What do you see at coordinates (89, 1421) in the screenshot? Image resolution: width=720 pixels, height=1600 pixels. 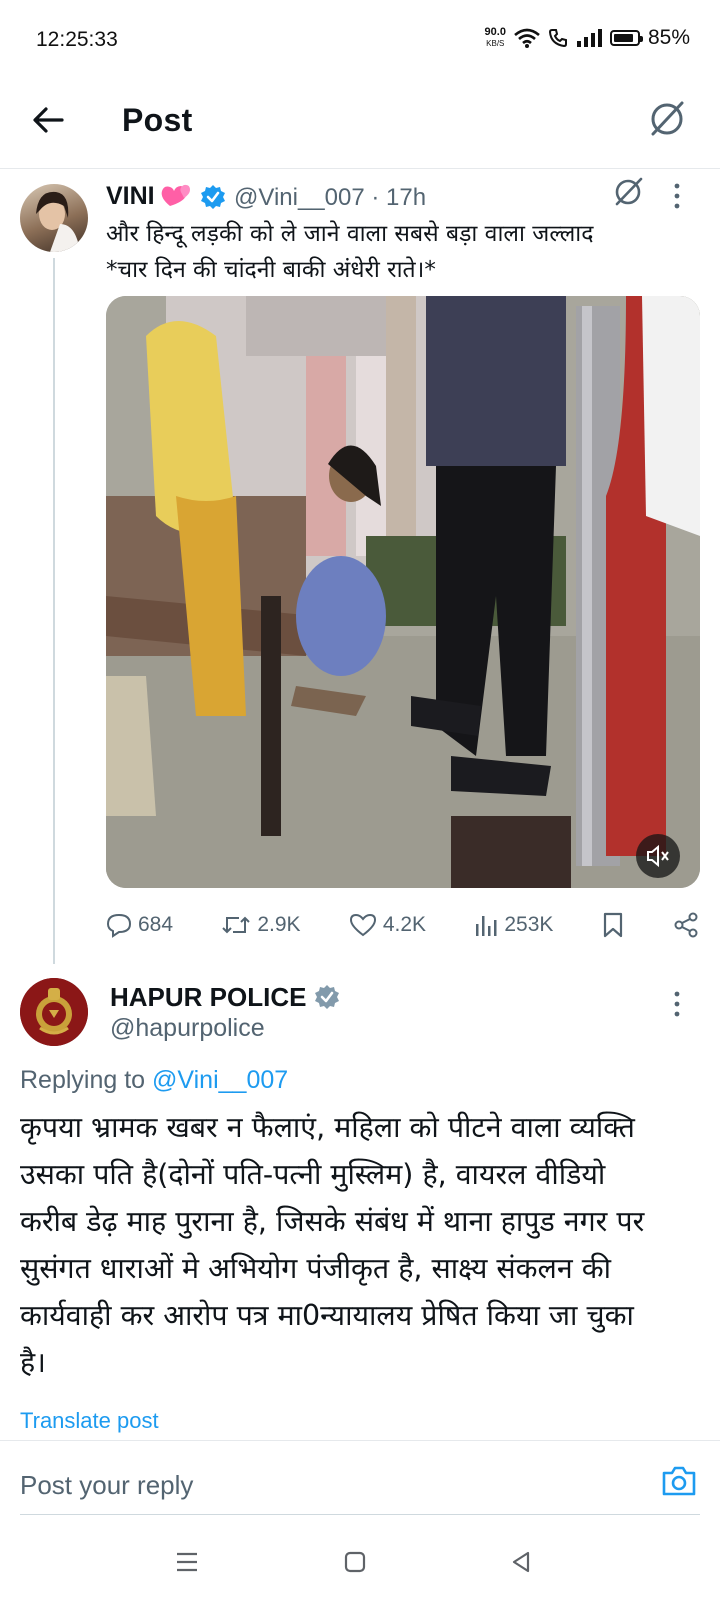 I see `translate-post-link: Translate post` at bounding box center [89, 1421].